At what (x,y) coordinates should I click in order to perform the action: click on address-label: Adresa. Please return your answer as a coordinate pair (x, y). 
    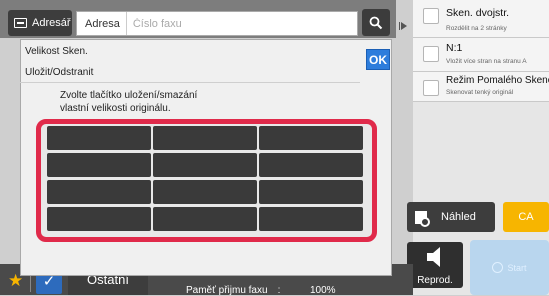
    Looking at the image, I should click on (102, 23).